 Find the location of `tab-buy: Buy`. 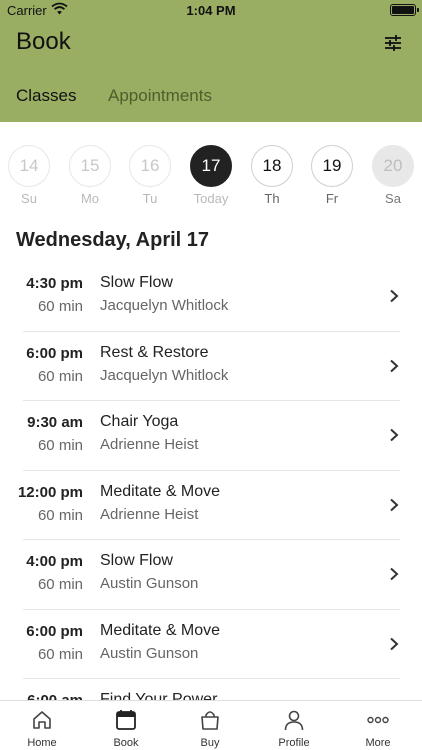

tab-buy: Buy is located at coordinates (210, 725).